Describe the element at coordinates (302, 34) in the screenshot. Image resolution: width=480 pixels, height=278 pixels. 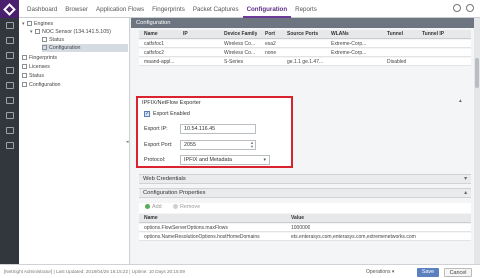
I see `column-header-source-ports: Source Ports` at that location.